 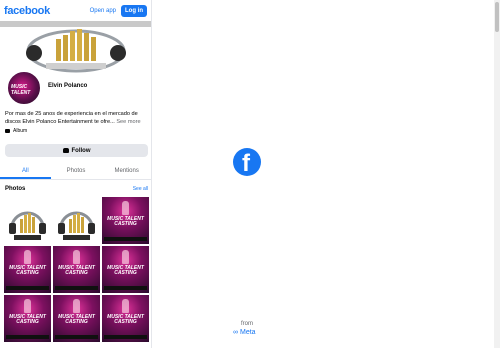 What do you see at coordinates (7, 131) in the screenshot?
I see `folder-icon` at bounding box center [7, 131].